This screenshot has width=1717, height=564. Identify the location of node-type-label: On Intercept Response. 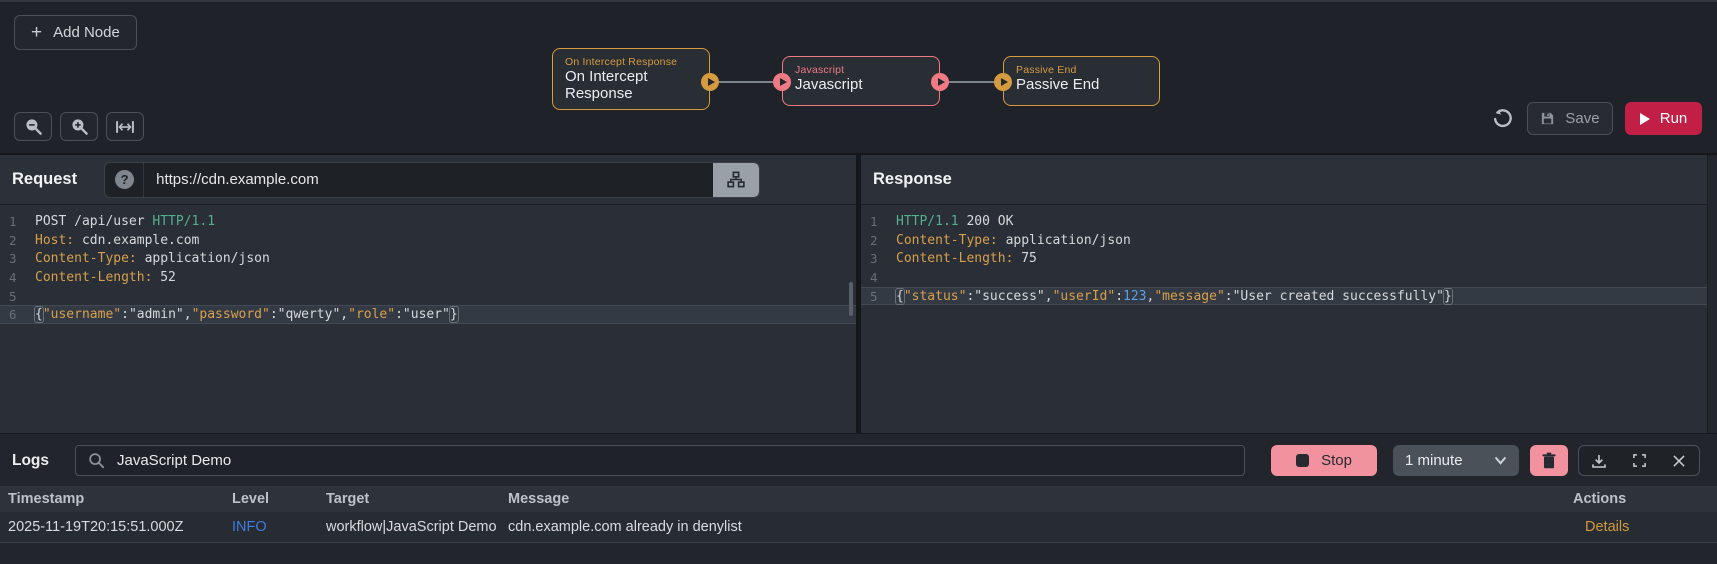
(621, 62).